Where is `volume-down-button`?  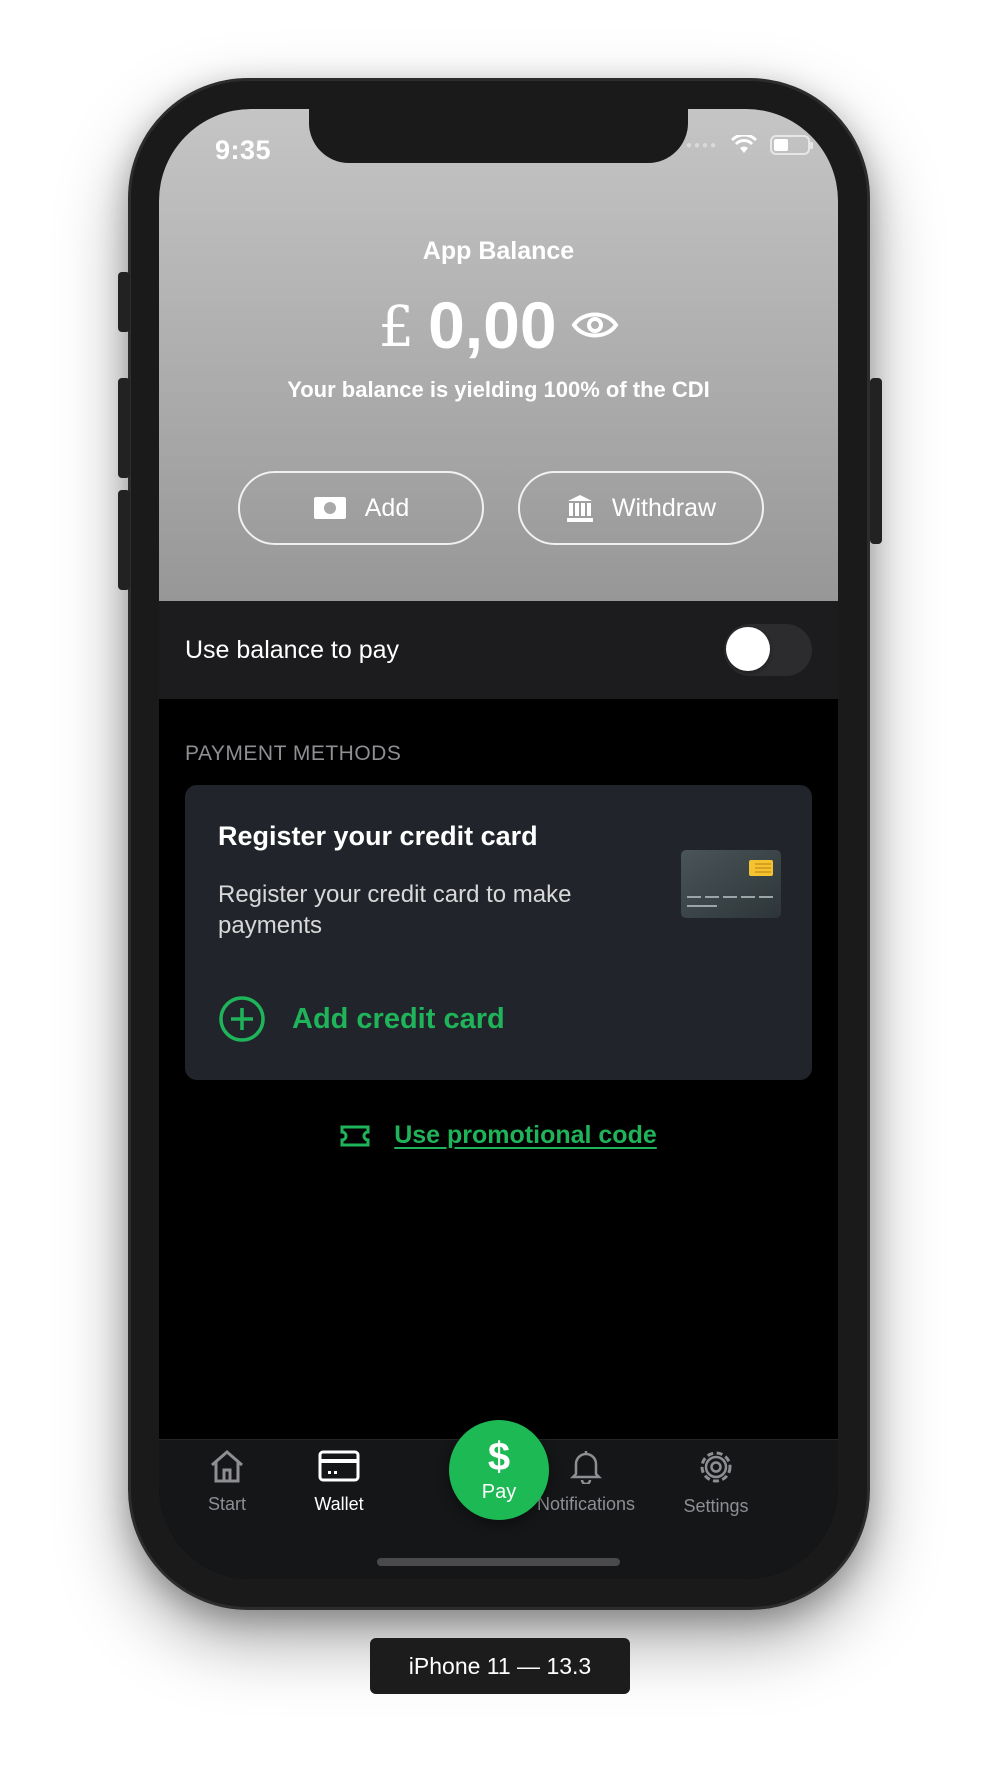 volume-down-button is located at coordinates (124, 540).